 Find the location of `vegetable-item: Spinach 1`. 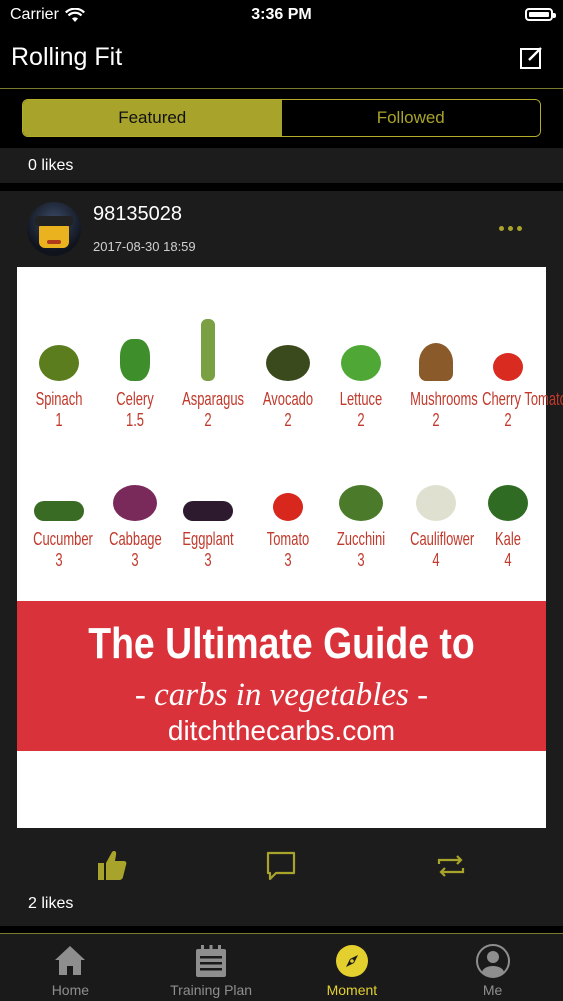

vegetable-item: Spinach 1 is located at coordinates (59, 375).